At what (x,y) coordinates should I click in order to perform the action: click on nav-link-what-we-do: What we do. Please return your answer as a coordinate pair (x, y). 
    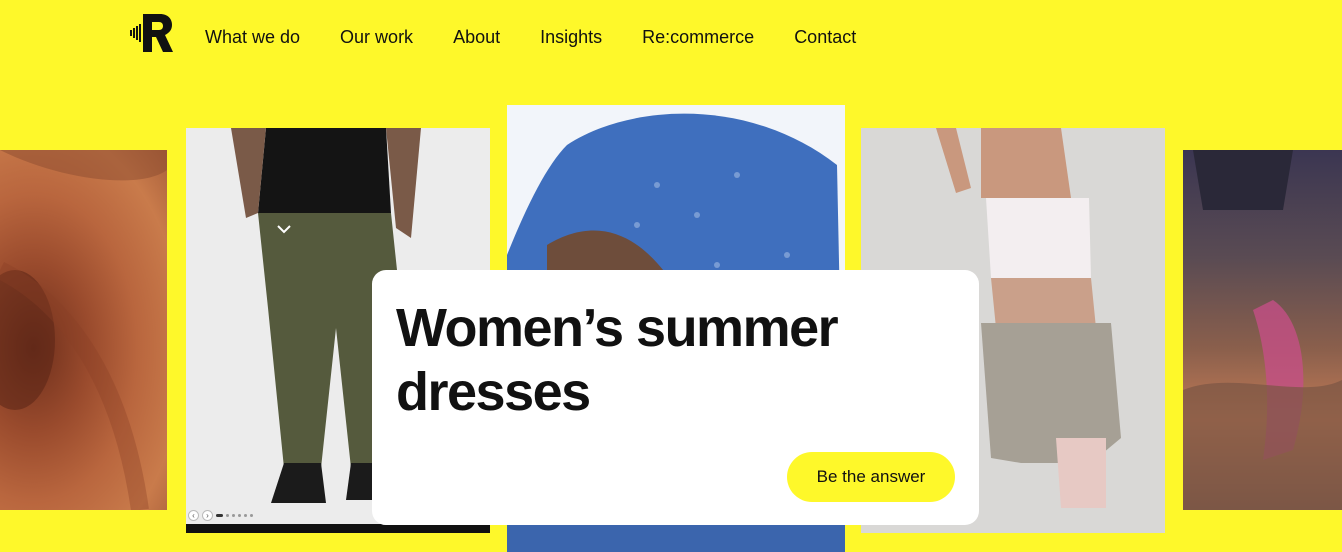
    Looking at the image, I should click on (252, 37).